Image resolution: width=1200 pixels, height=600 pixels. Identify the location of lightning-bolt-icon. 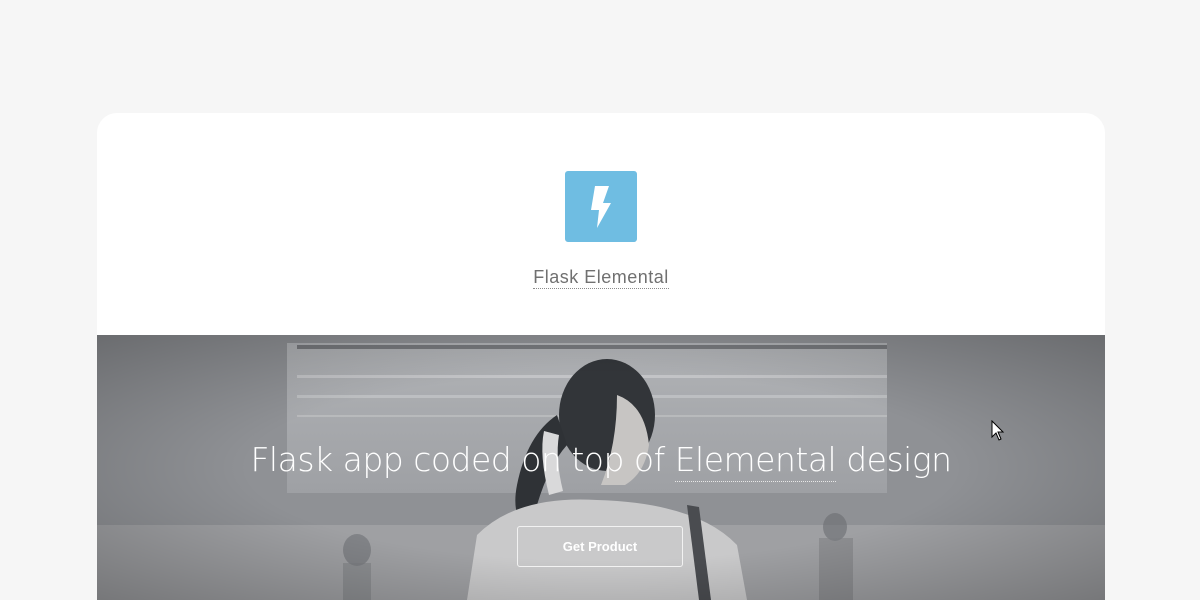
(601, 206).